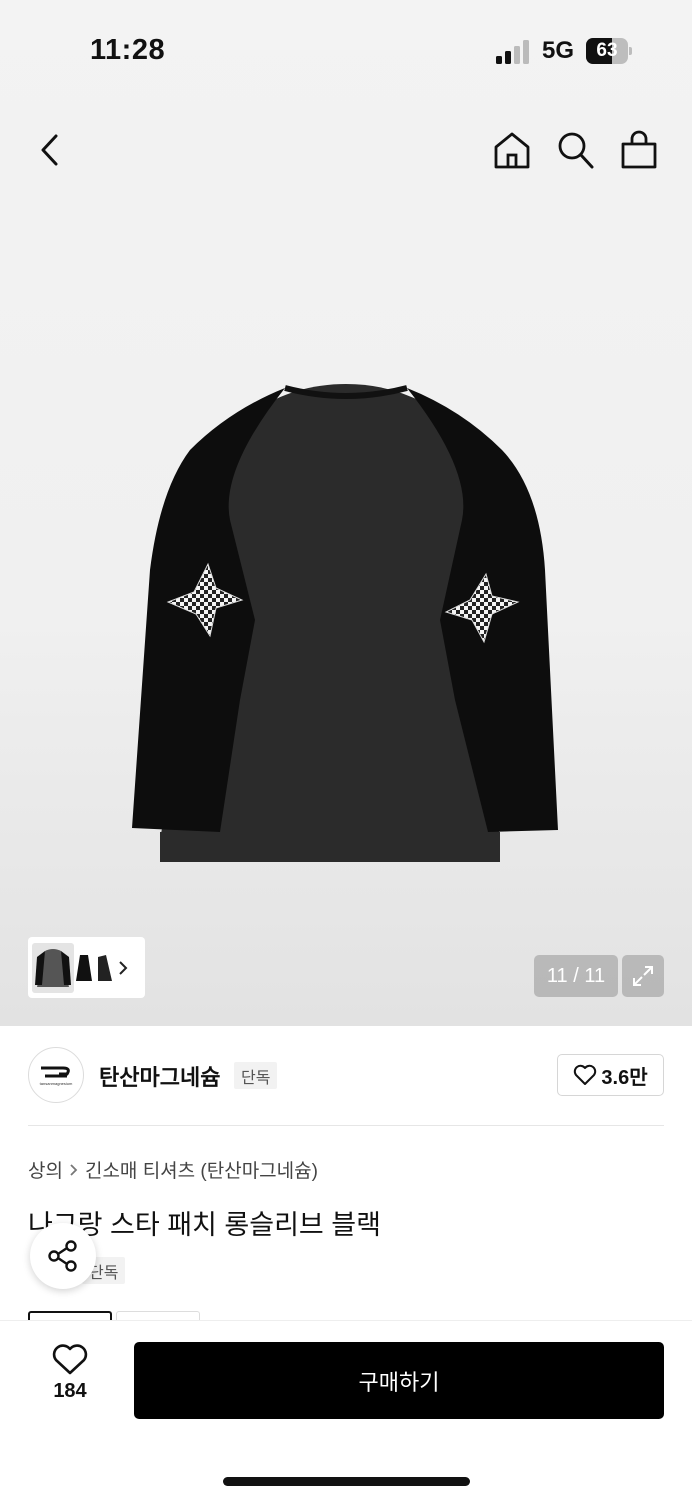 The height and width of the screenshot is (1500, 692). What do you see at coordinates (159, 1076) in the screenshot?
I see `brand-name: 탄산마그네슘` at bounding box center [159, 1076].